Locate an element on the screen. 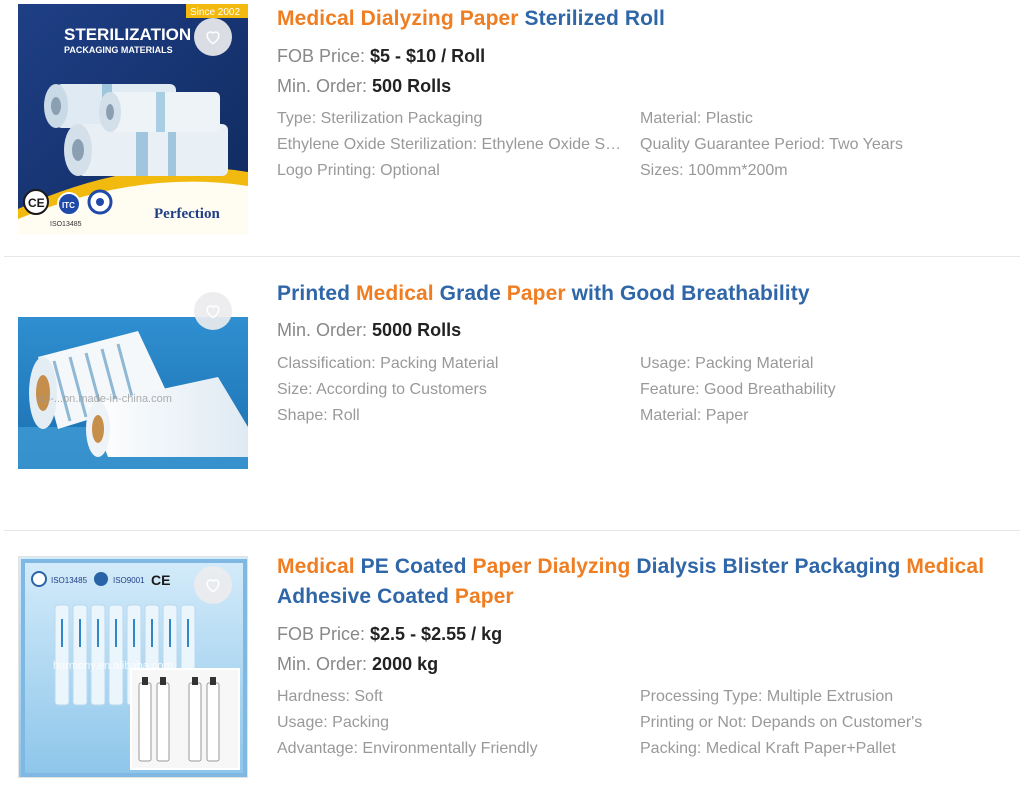 The image size is (1024, 786). attribute: Shape: Roll is located at coordinates (318, 415).